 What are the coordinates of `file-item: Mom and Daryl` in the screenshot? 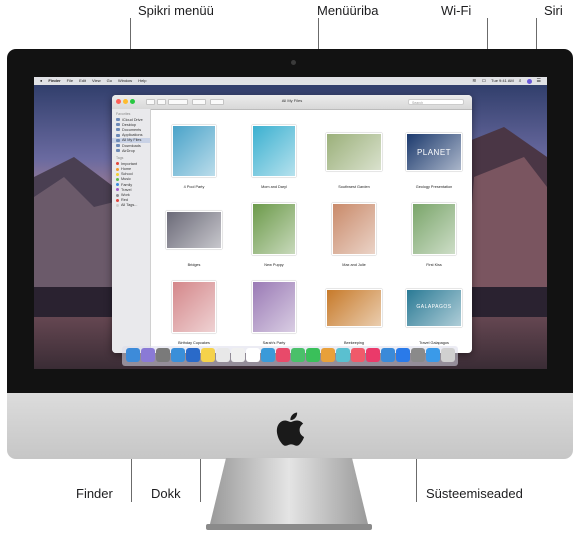 It's located at (274, 159).